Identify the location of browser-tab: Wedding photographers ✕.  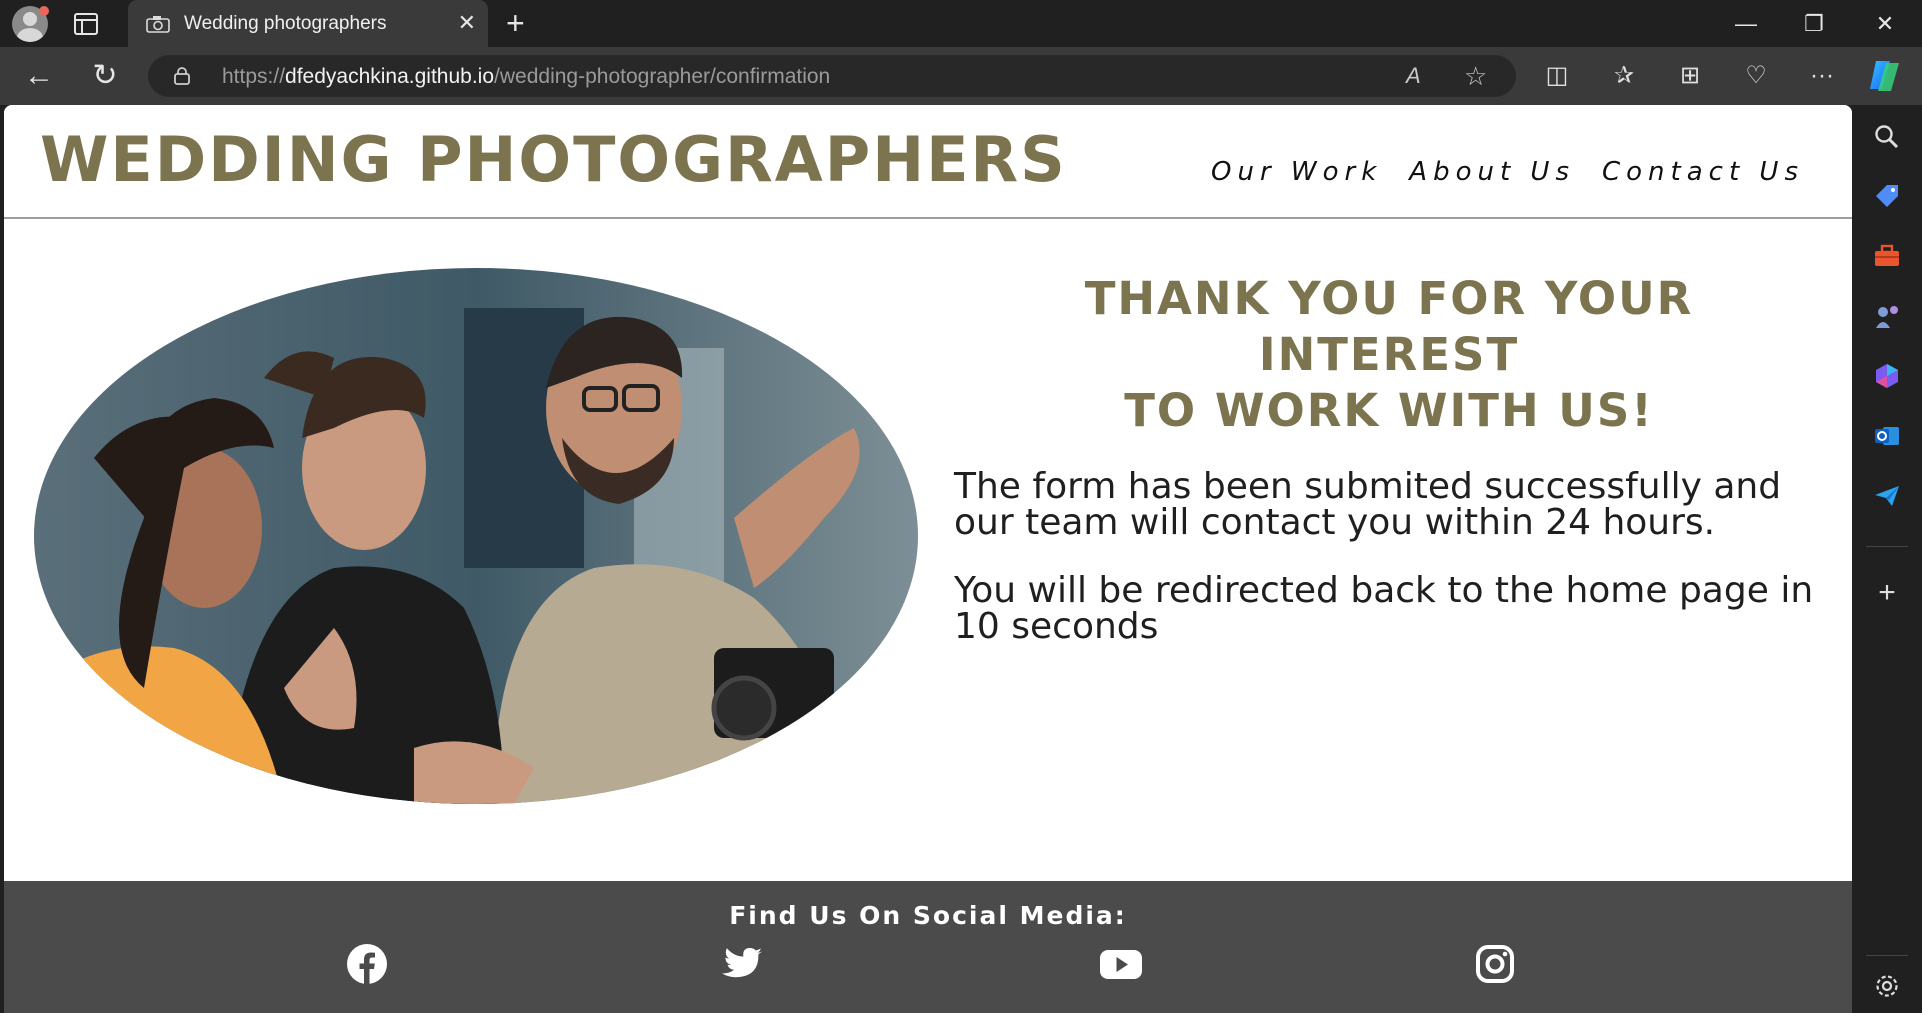
(308, 23).